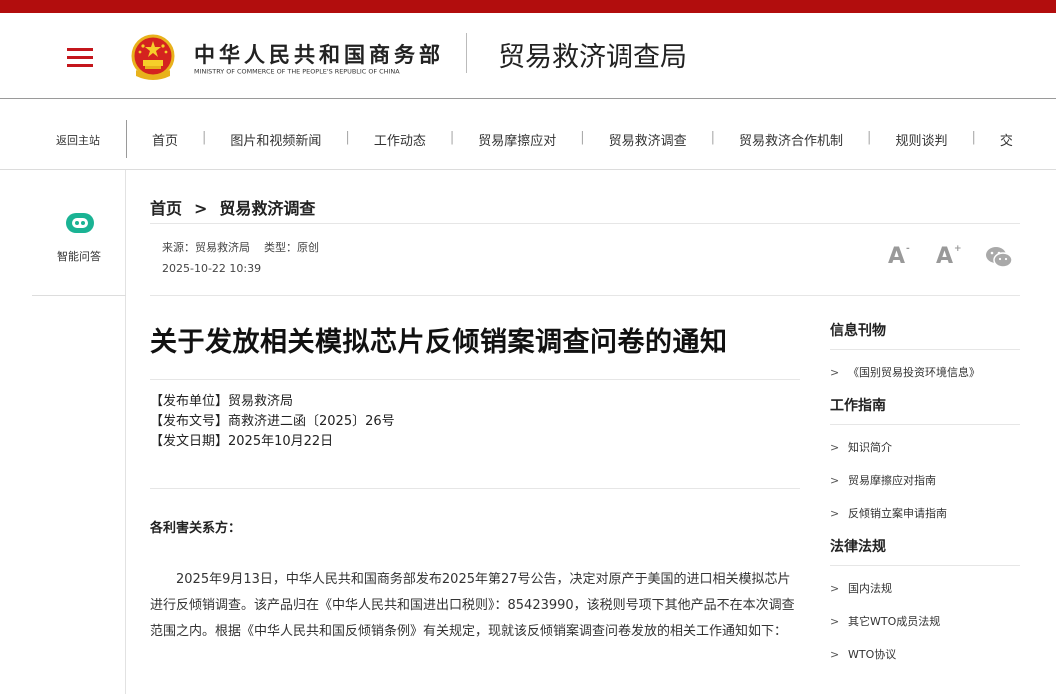 This screenshot has width=1056, height=694. Describe the element at coordinates (466, 53) in the screenshot. I see `header-divider` at that location.